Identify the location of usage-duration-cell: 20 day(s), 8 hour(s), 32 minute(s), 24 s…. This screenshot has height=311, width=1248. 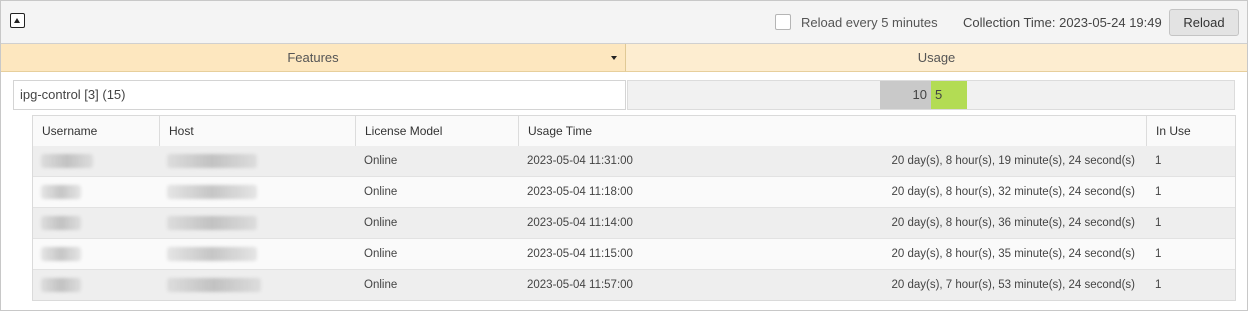
(1013, 192).